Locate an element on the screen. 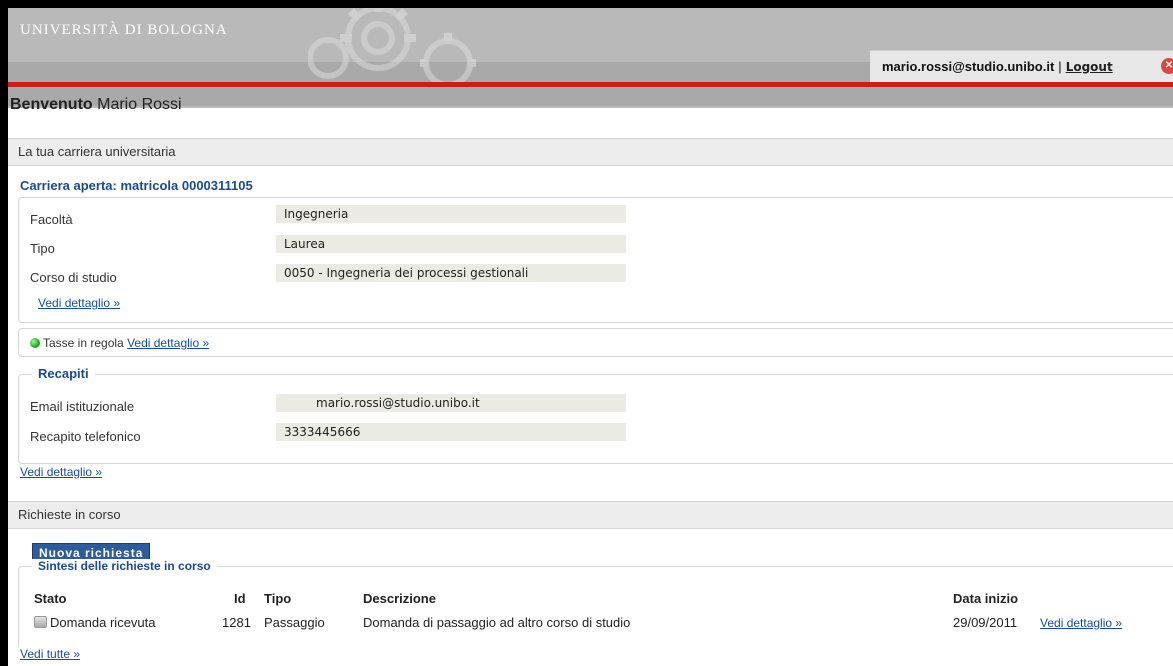 The width and height of the screenshot is (1173, 666). welcome-prefix: Benvenuto is located at coordinates (51, 104).